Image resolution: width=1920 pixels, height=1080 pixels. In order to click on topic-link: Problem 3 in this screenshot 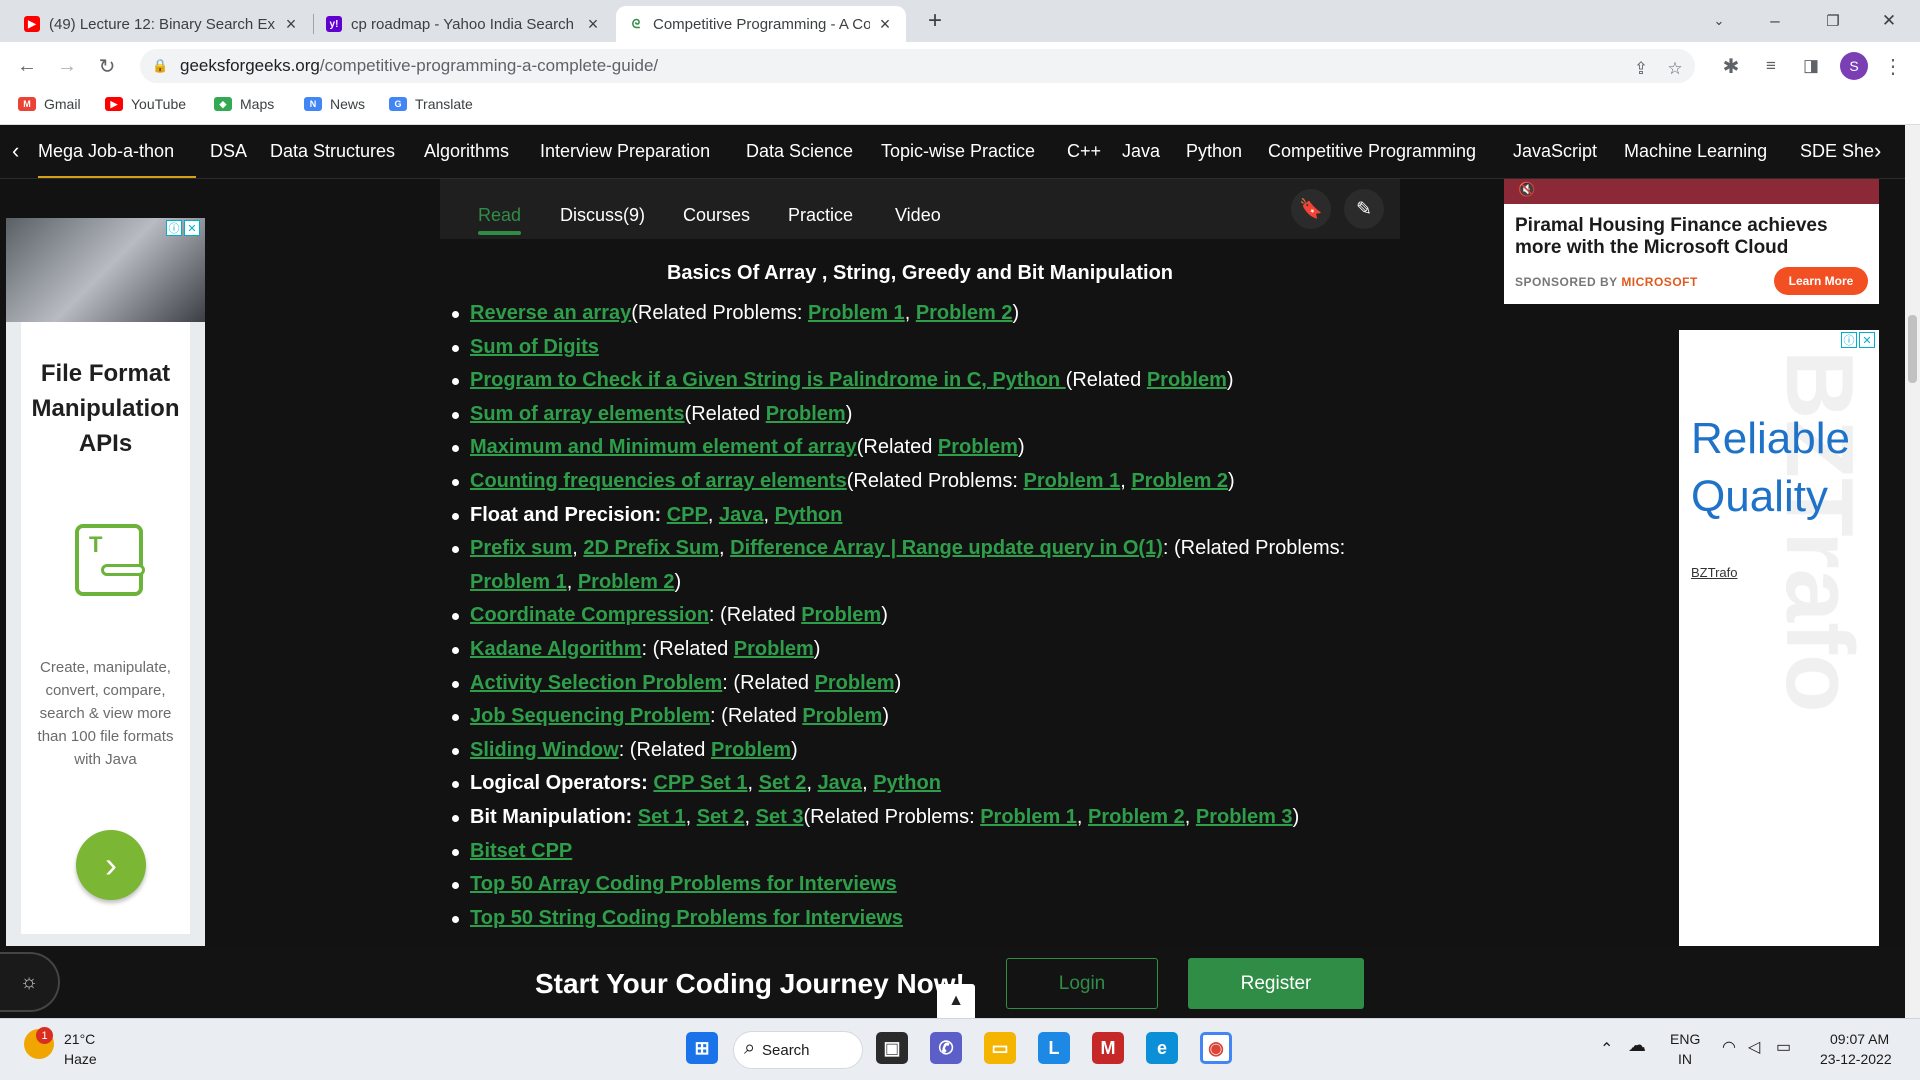, I will do `click(1244, 817)`.